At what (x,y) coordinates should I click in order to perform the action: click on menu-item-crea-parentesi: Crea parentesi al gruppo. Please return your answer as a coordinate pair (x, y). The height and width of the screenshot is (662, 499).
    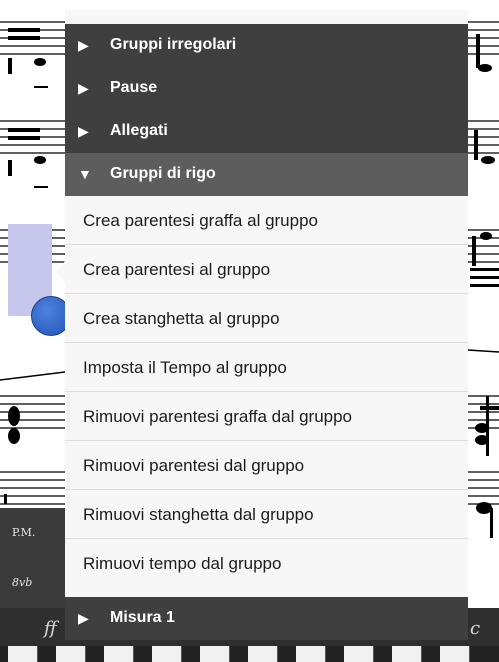
    Looking at the image, I should click on (266, 269).